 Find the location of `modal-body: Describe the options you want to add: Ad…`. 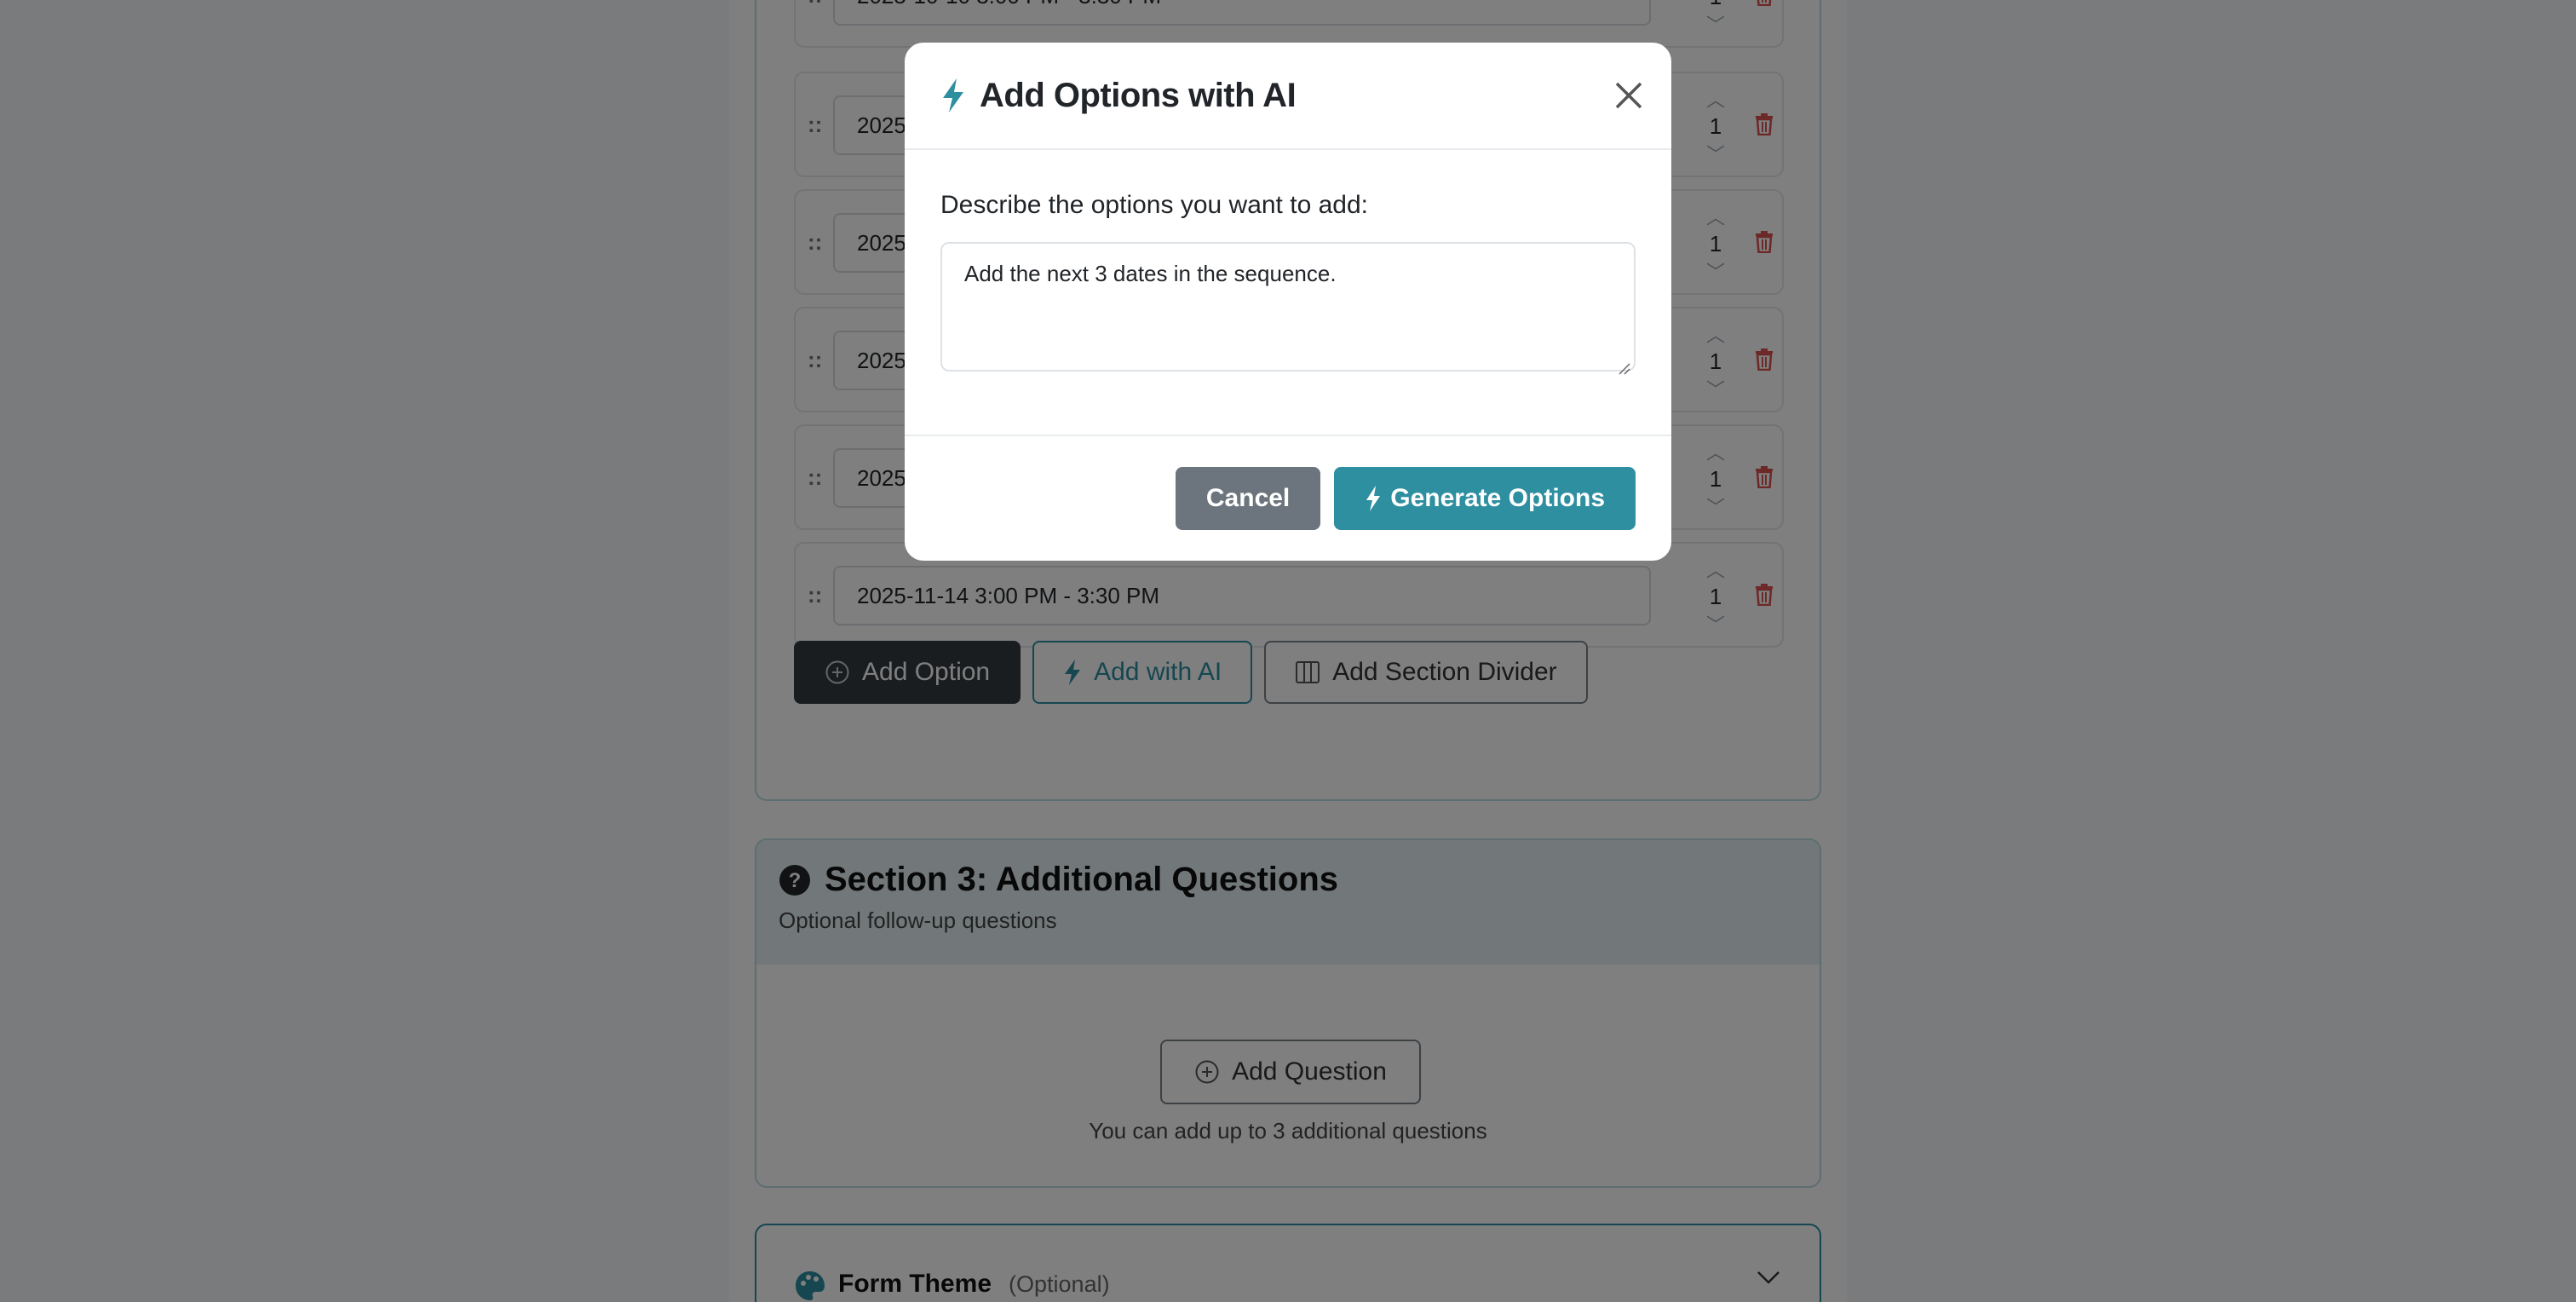

modal-body: Describe the options you want to add: Ad… is located at coordinates (1288, 293).